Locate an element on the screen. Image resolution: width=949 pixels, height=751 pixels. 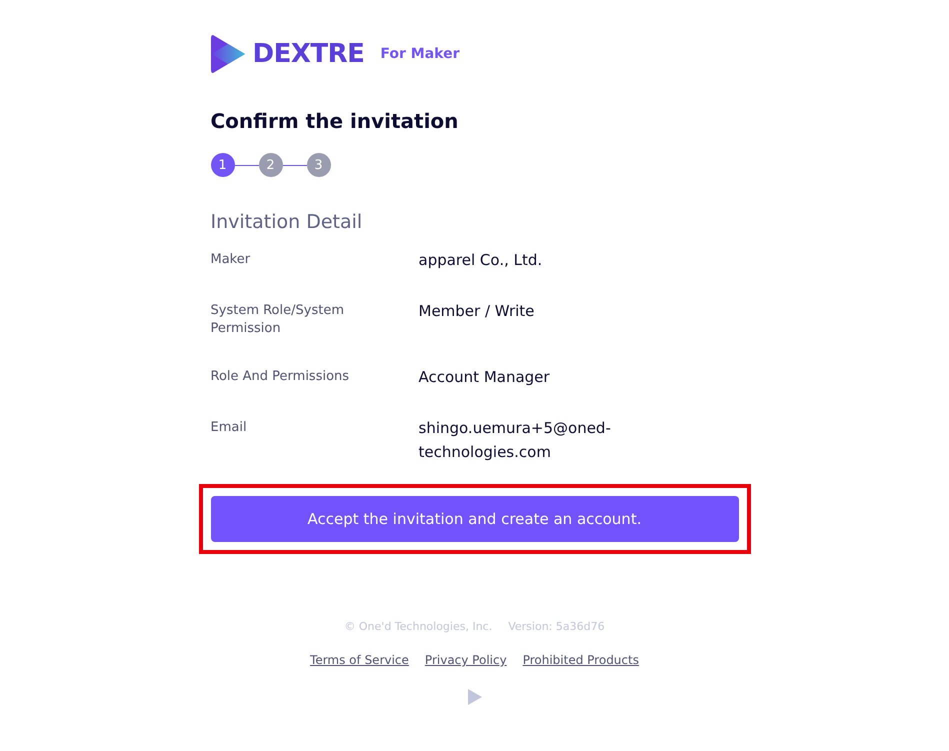
version-text: Version: 5a36d76 is located at coordinates (556, 626).